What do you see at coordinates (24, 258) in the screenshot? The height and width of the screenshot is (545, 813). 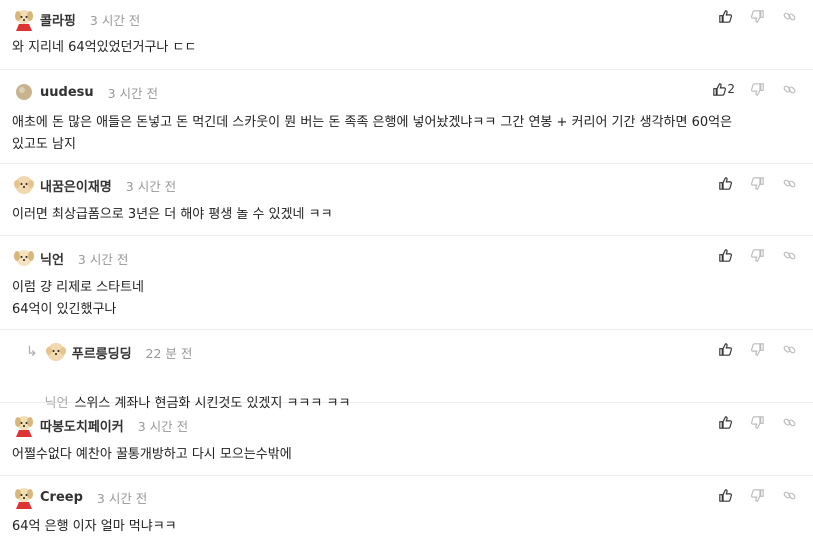 I see `avatar-dog-plain-icon` at bounding box center [24, 258].